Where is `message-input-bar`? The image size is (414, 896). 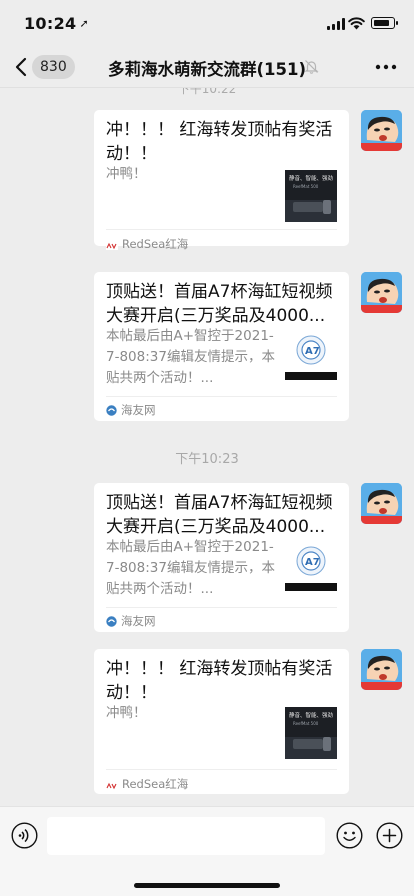
message-input-bar is located at coordinates (207, 851).